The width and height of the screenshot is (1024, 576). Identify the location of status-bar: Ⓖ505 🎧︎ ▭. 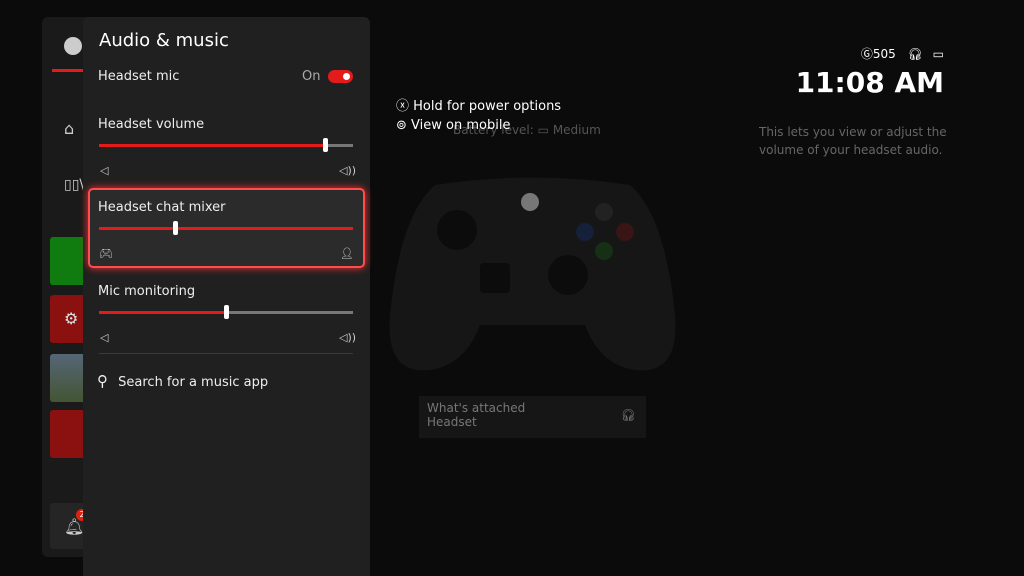
(902, 53).